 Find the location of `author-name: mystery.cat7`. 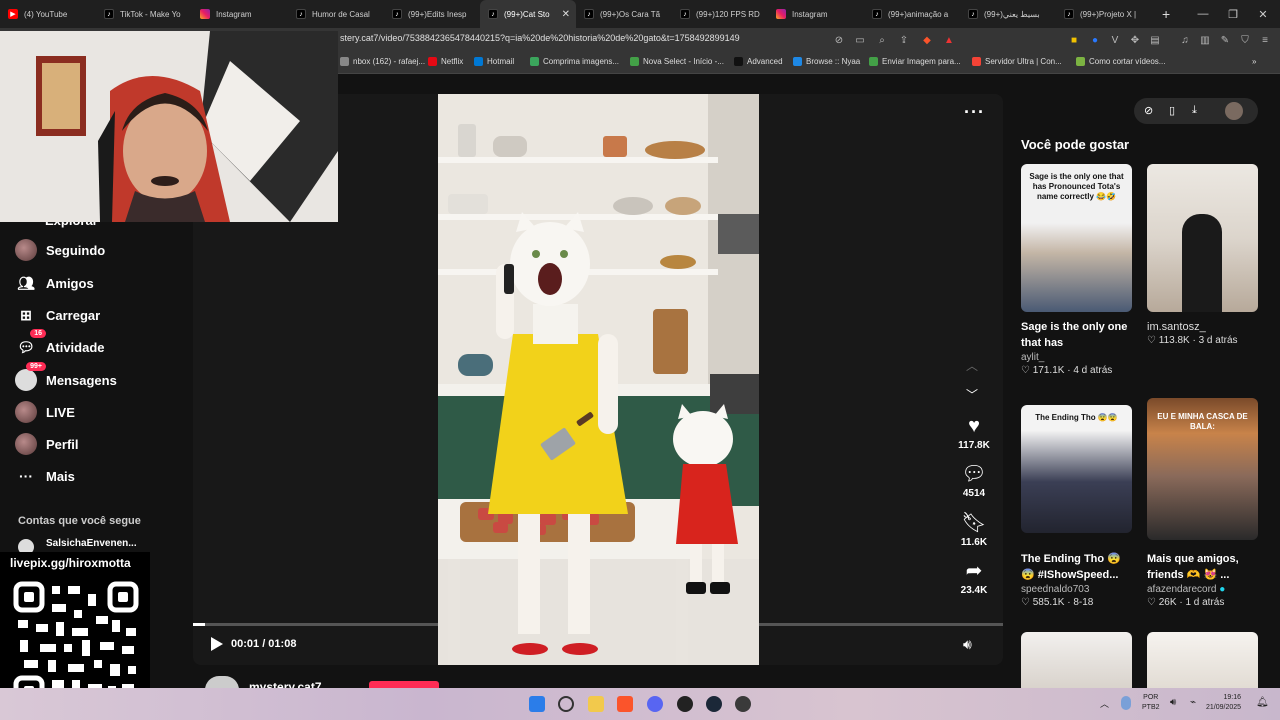

author-name: mystery.cat7 is located at coordinates (285, 684).